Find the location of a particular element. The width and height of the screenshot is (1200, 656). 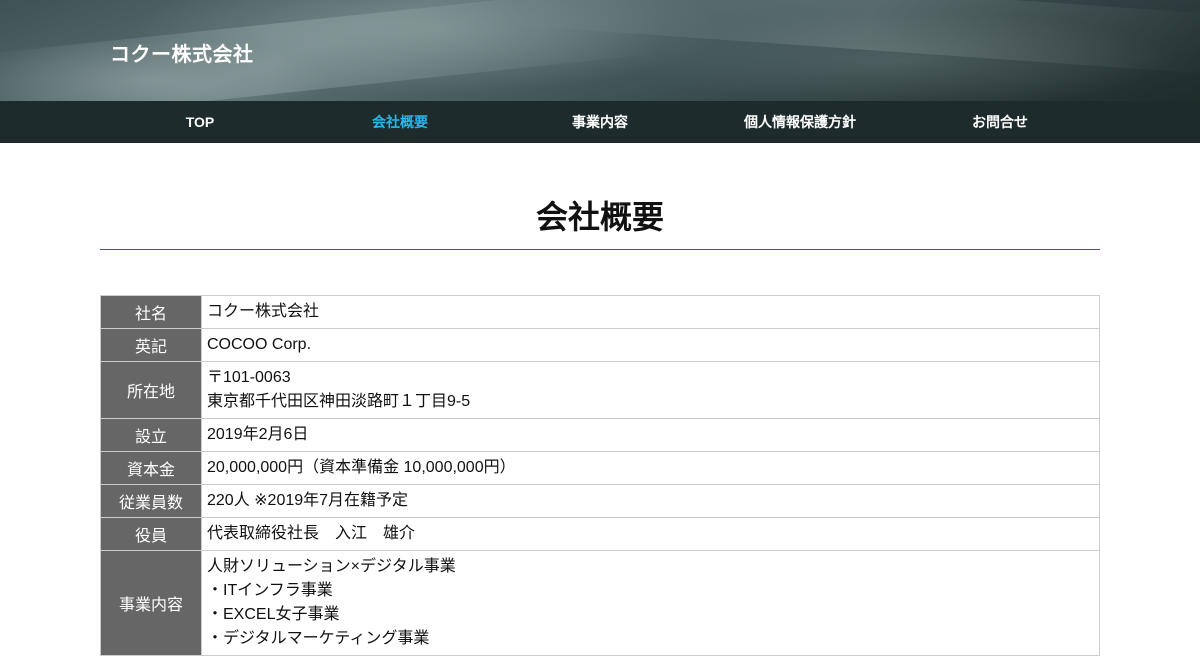

row-value: 2019年2月6日 is located at coordinates (650, 435).